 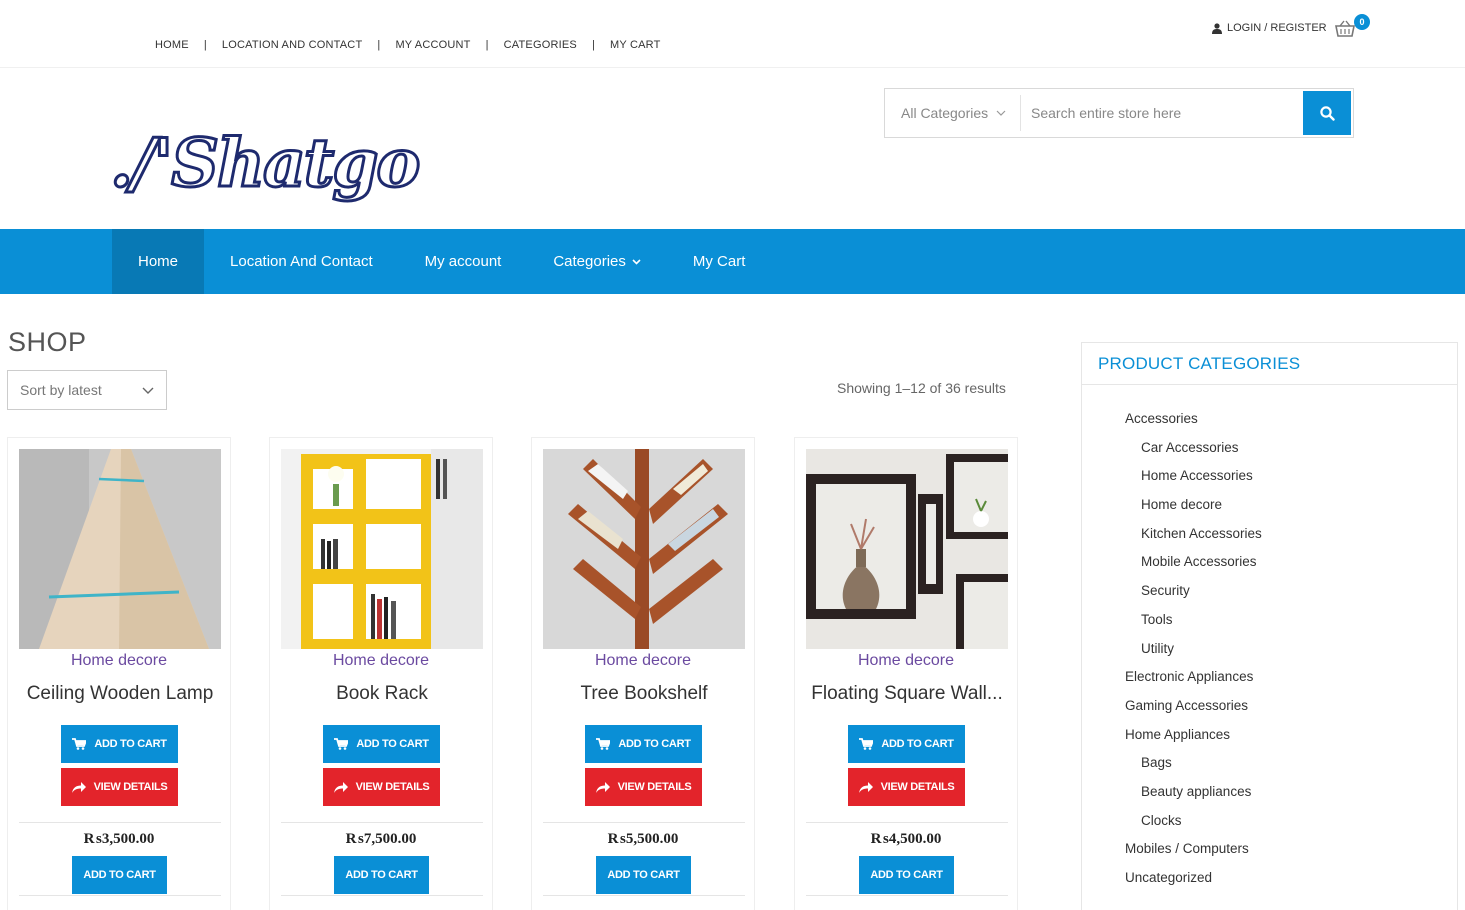 I want to click on login-register-link: LOGIN / REGISTER, so click(x=1269, y=28).